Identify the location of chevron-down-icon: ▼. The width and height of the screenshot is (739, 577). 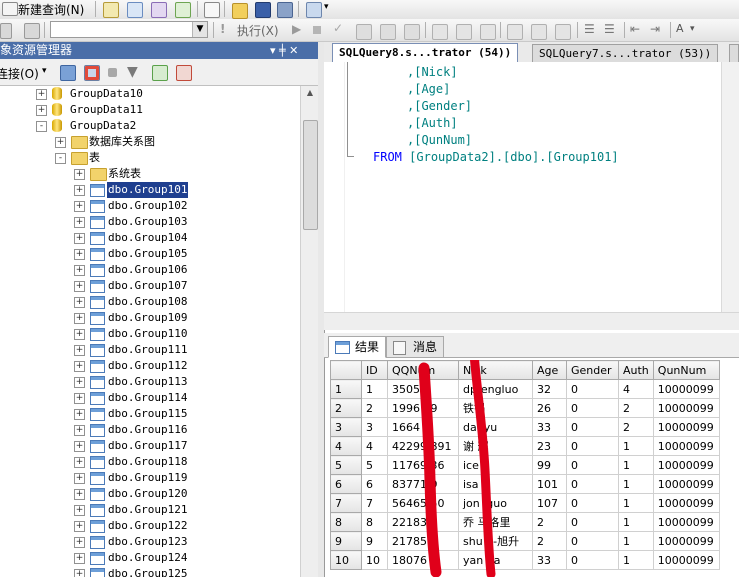
(199, 29).